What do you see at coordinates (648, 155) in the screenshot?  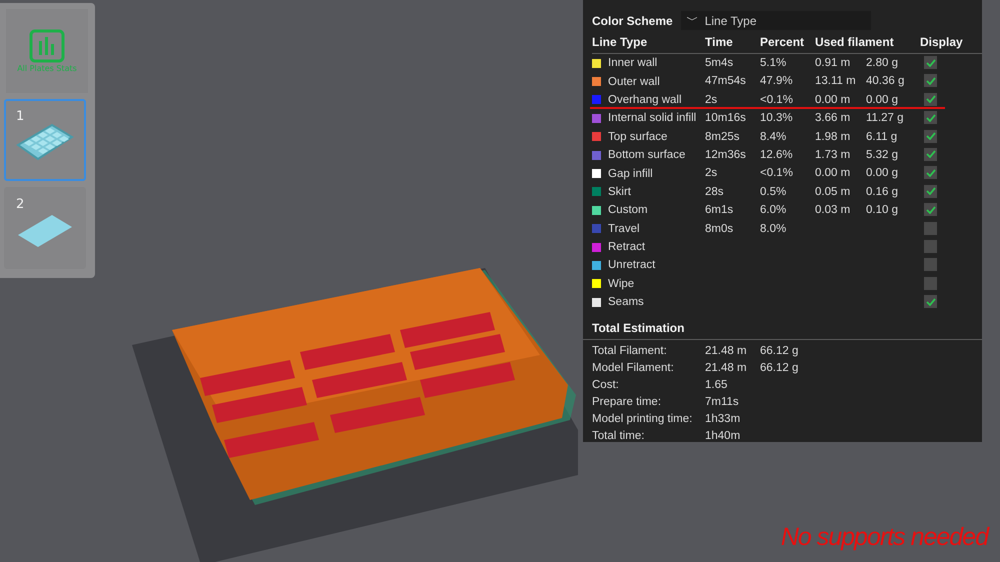 I see `line-type-name: Bottom surface` at bounding box center [648, 155].